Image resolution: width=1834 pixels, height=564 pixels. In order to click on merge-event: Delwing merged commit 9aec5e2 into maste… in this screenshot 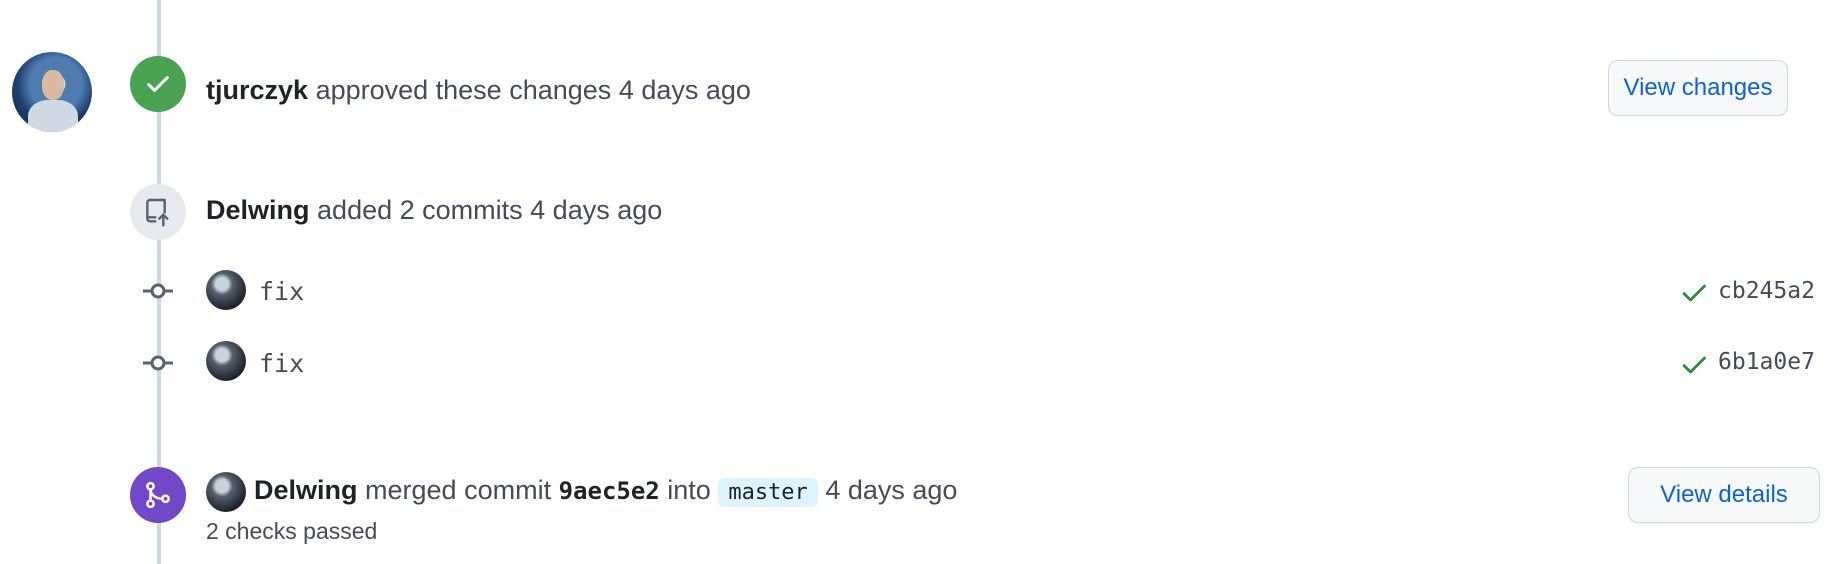, I will do `click(605, 491)`.